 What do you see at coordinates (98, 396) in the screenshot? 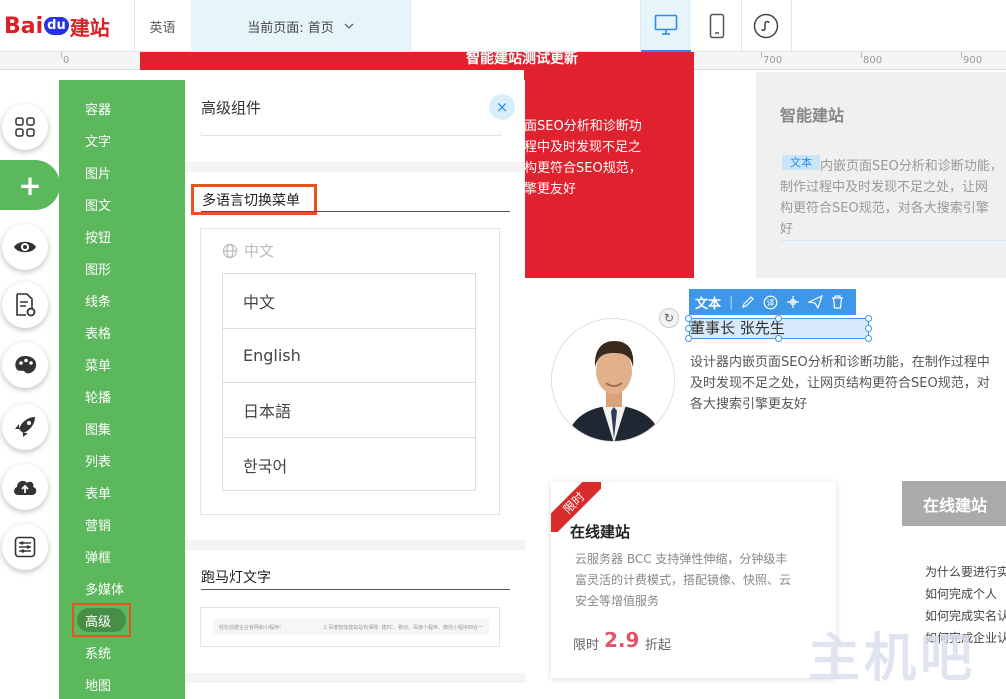
I see `menu-item-carousel: 轮播` at bounding box center [98, 396].